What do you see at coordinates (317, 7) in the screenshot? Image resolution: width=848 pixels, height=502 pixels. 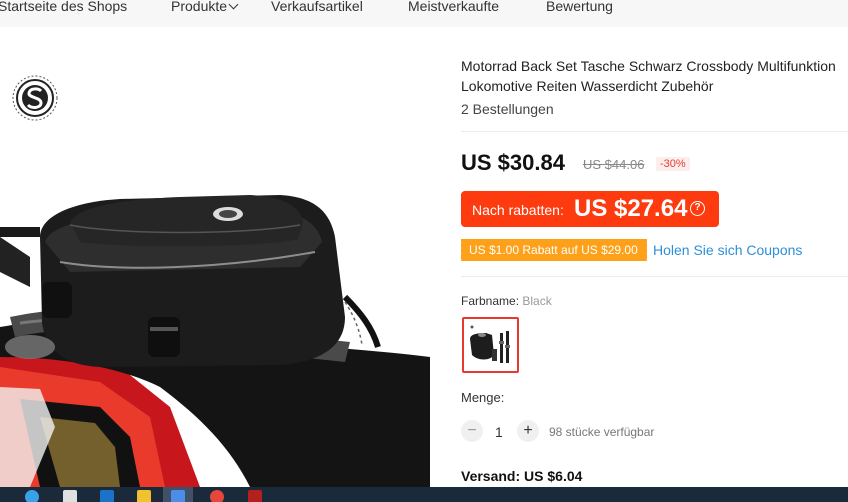 I see `nav-sale-items: Verkaufsartikel` at bounding box center [317, 7].